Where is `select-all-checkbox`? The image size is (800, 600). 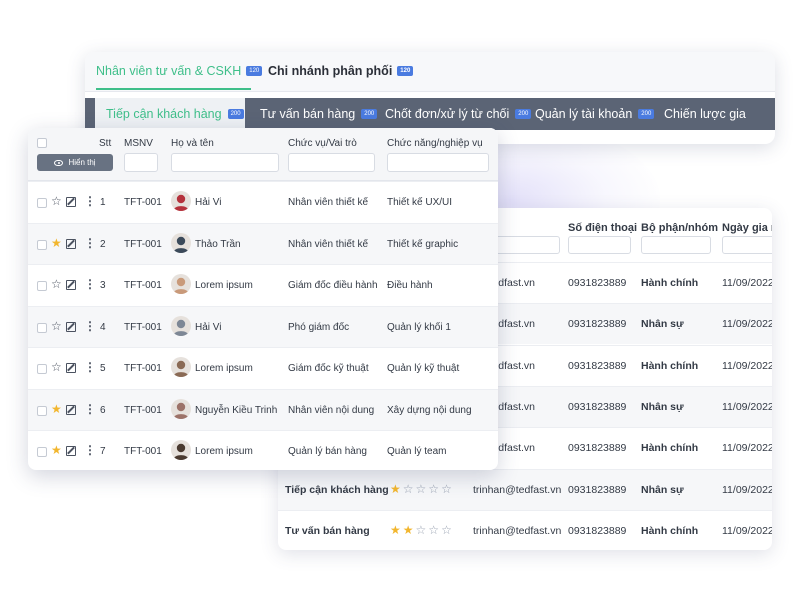
select-all-checkbox is located at coordinates (42, 143).